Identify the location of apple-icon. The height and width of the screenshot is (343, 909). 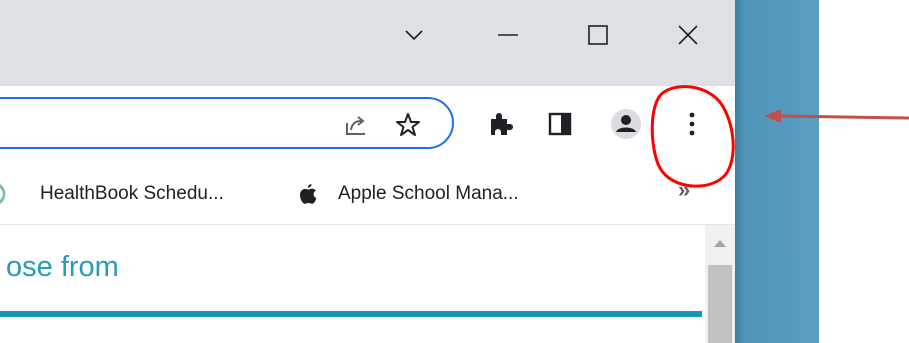
(308, 194).